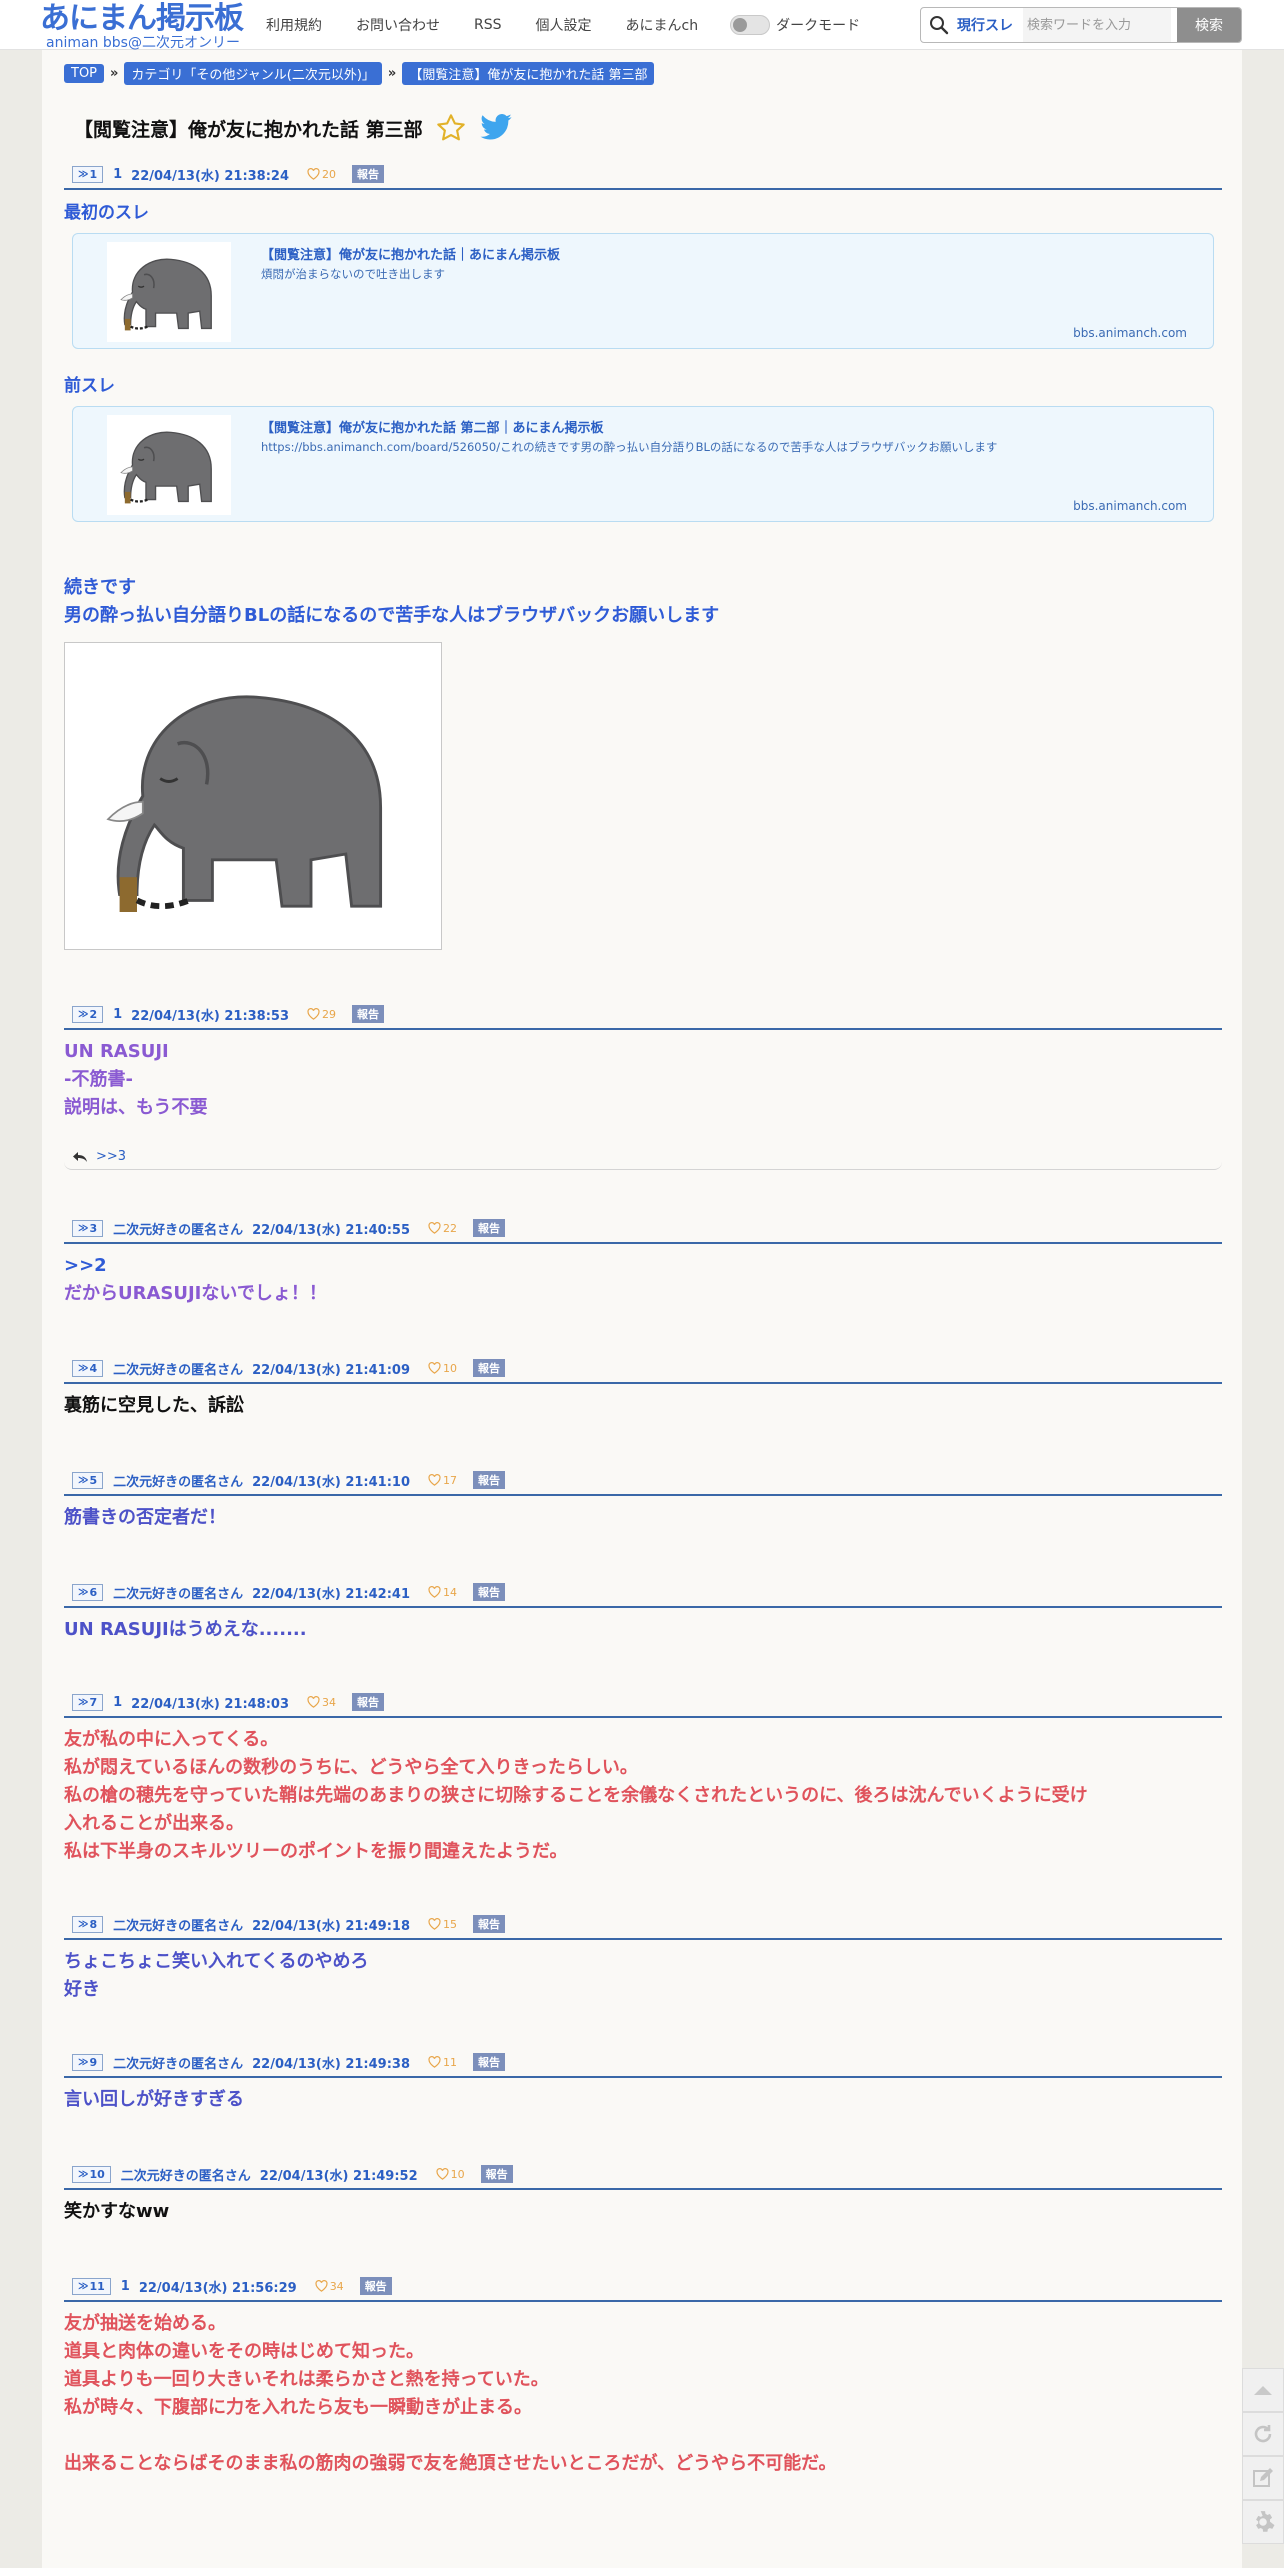  What do you see at coordinates (1263, 2434) in the screenshot?
I see `reload-button` at bounding box center [1263, 2434].